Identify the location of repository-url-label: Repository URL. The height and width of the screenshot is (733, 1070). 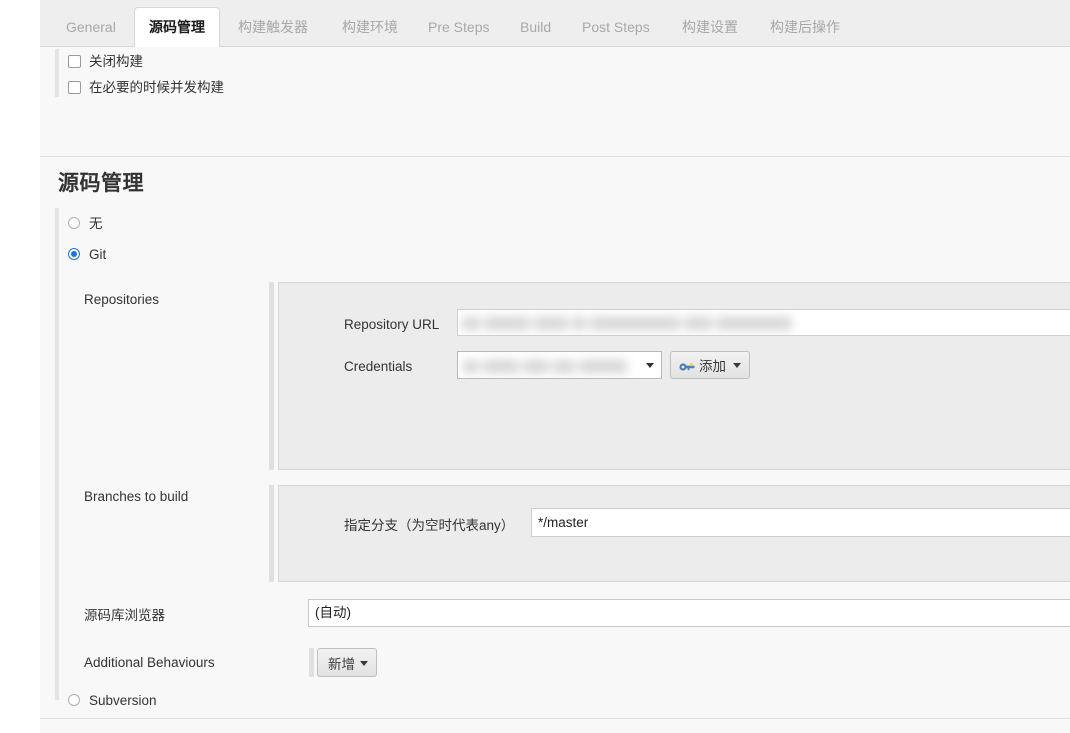
(392, 324).